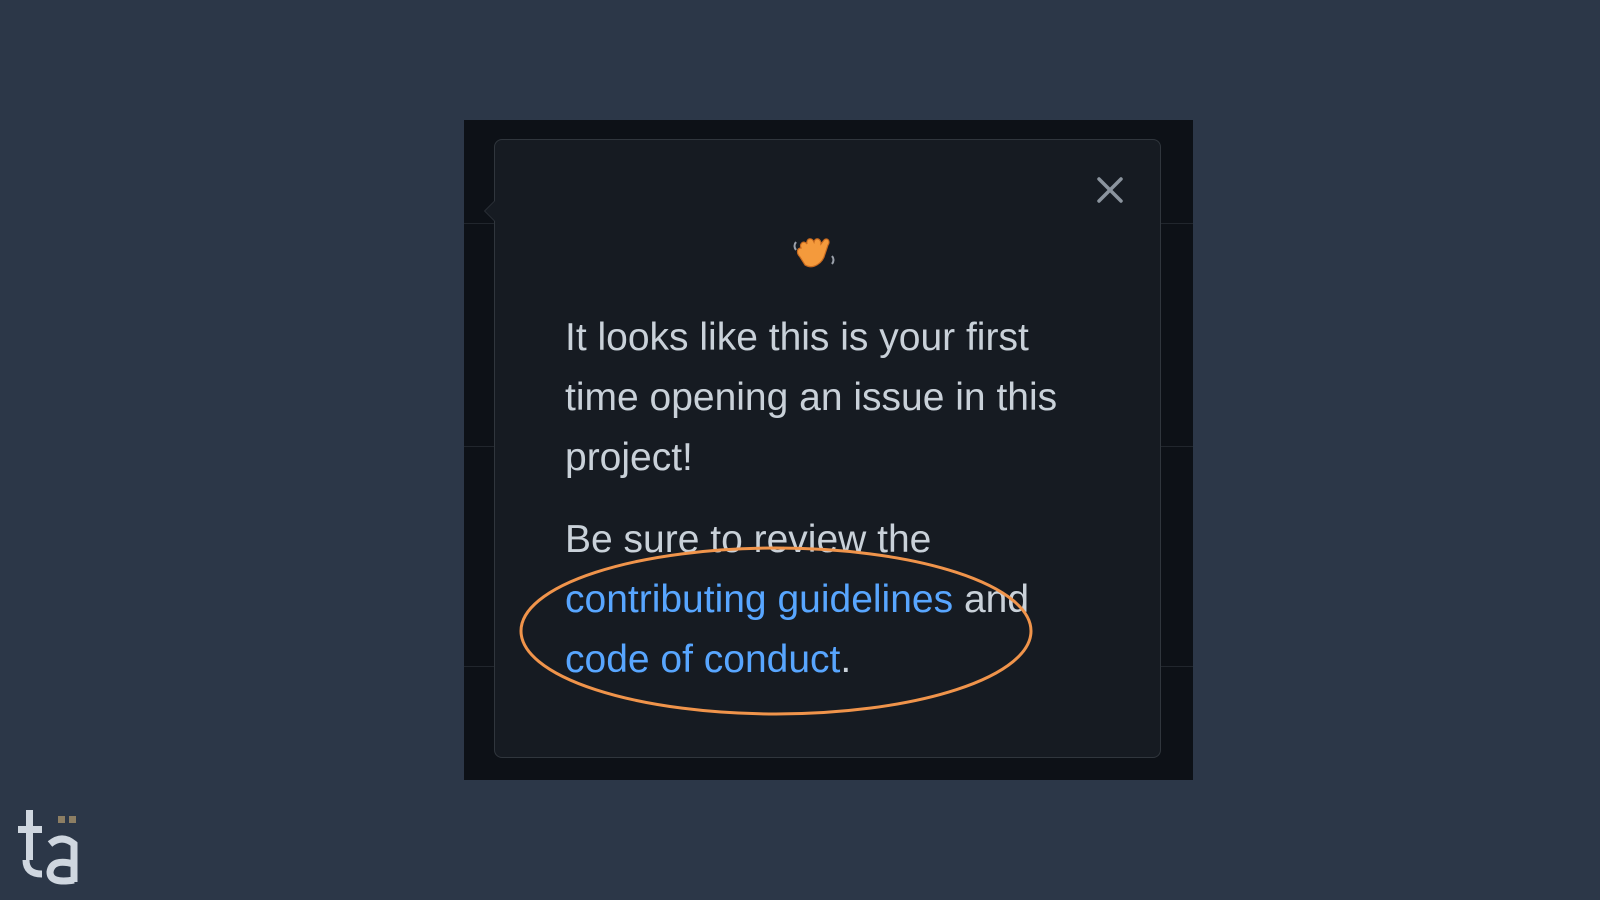  I want to click on close-icon, so click(1110, 190).